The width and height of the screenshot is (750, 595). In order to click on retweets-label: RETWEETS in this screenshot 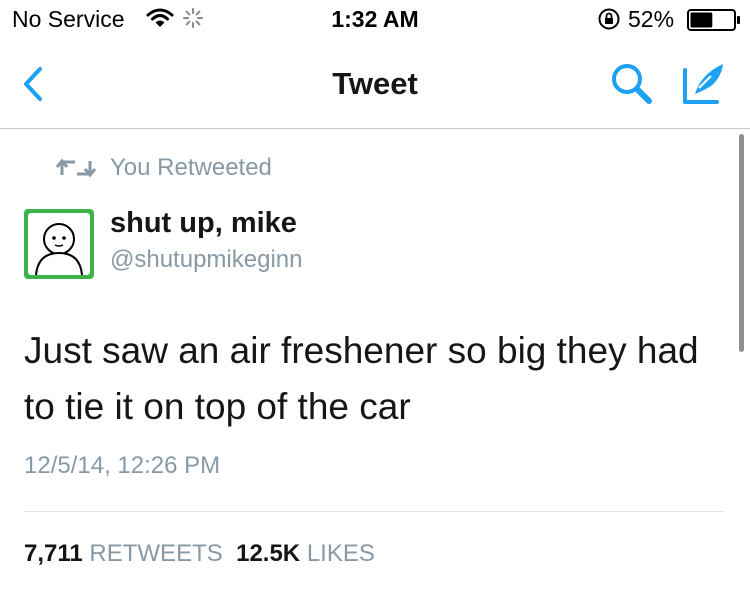, I will do `click(156, 553)`.